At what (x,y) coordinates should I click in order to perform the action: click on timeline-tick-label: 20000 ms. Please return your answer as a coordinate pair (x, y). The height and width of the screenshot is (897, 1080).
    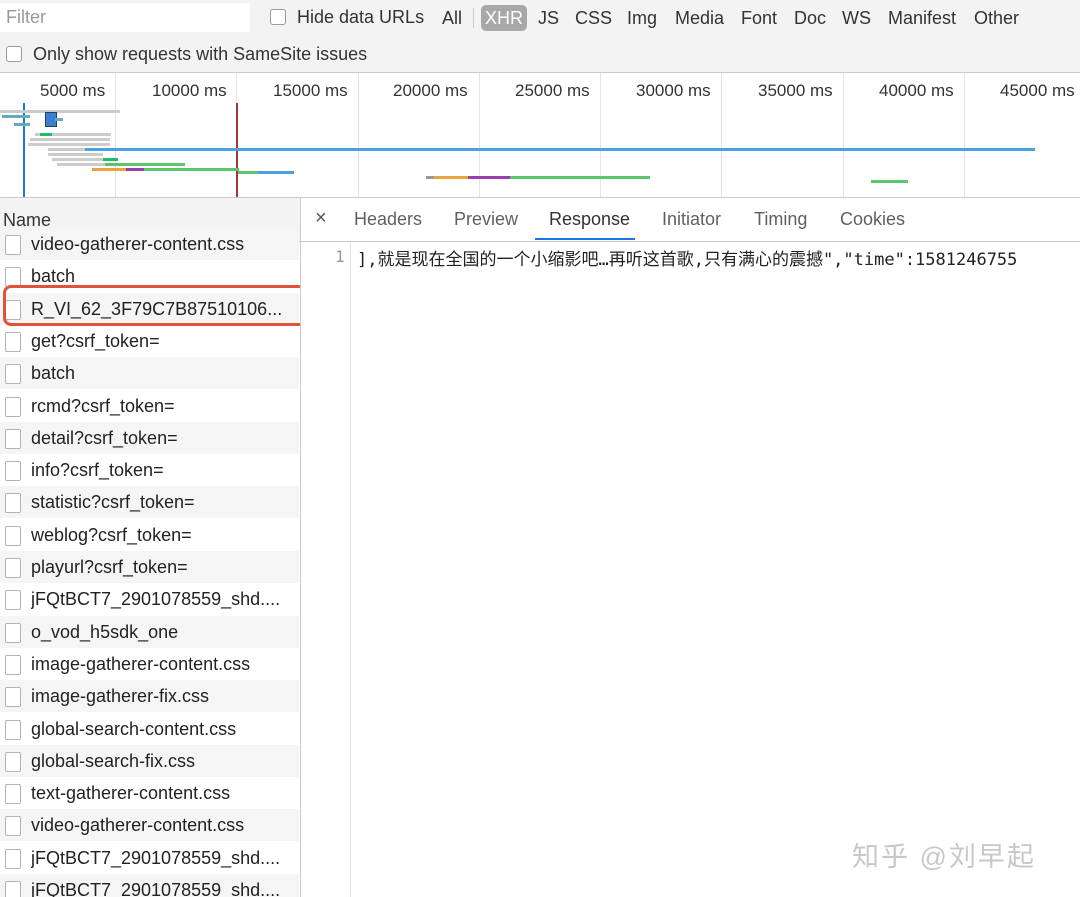
    Looking at the image, I should click on (430, 90).